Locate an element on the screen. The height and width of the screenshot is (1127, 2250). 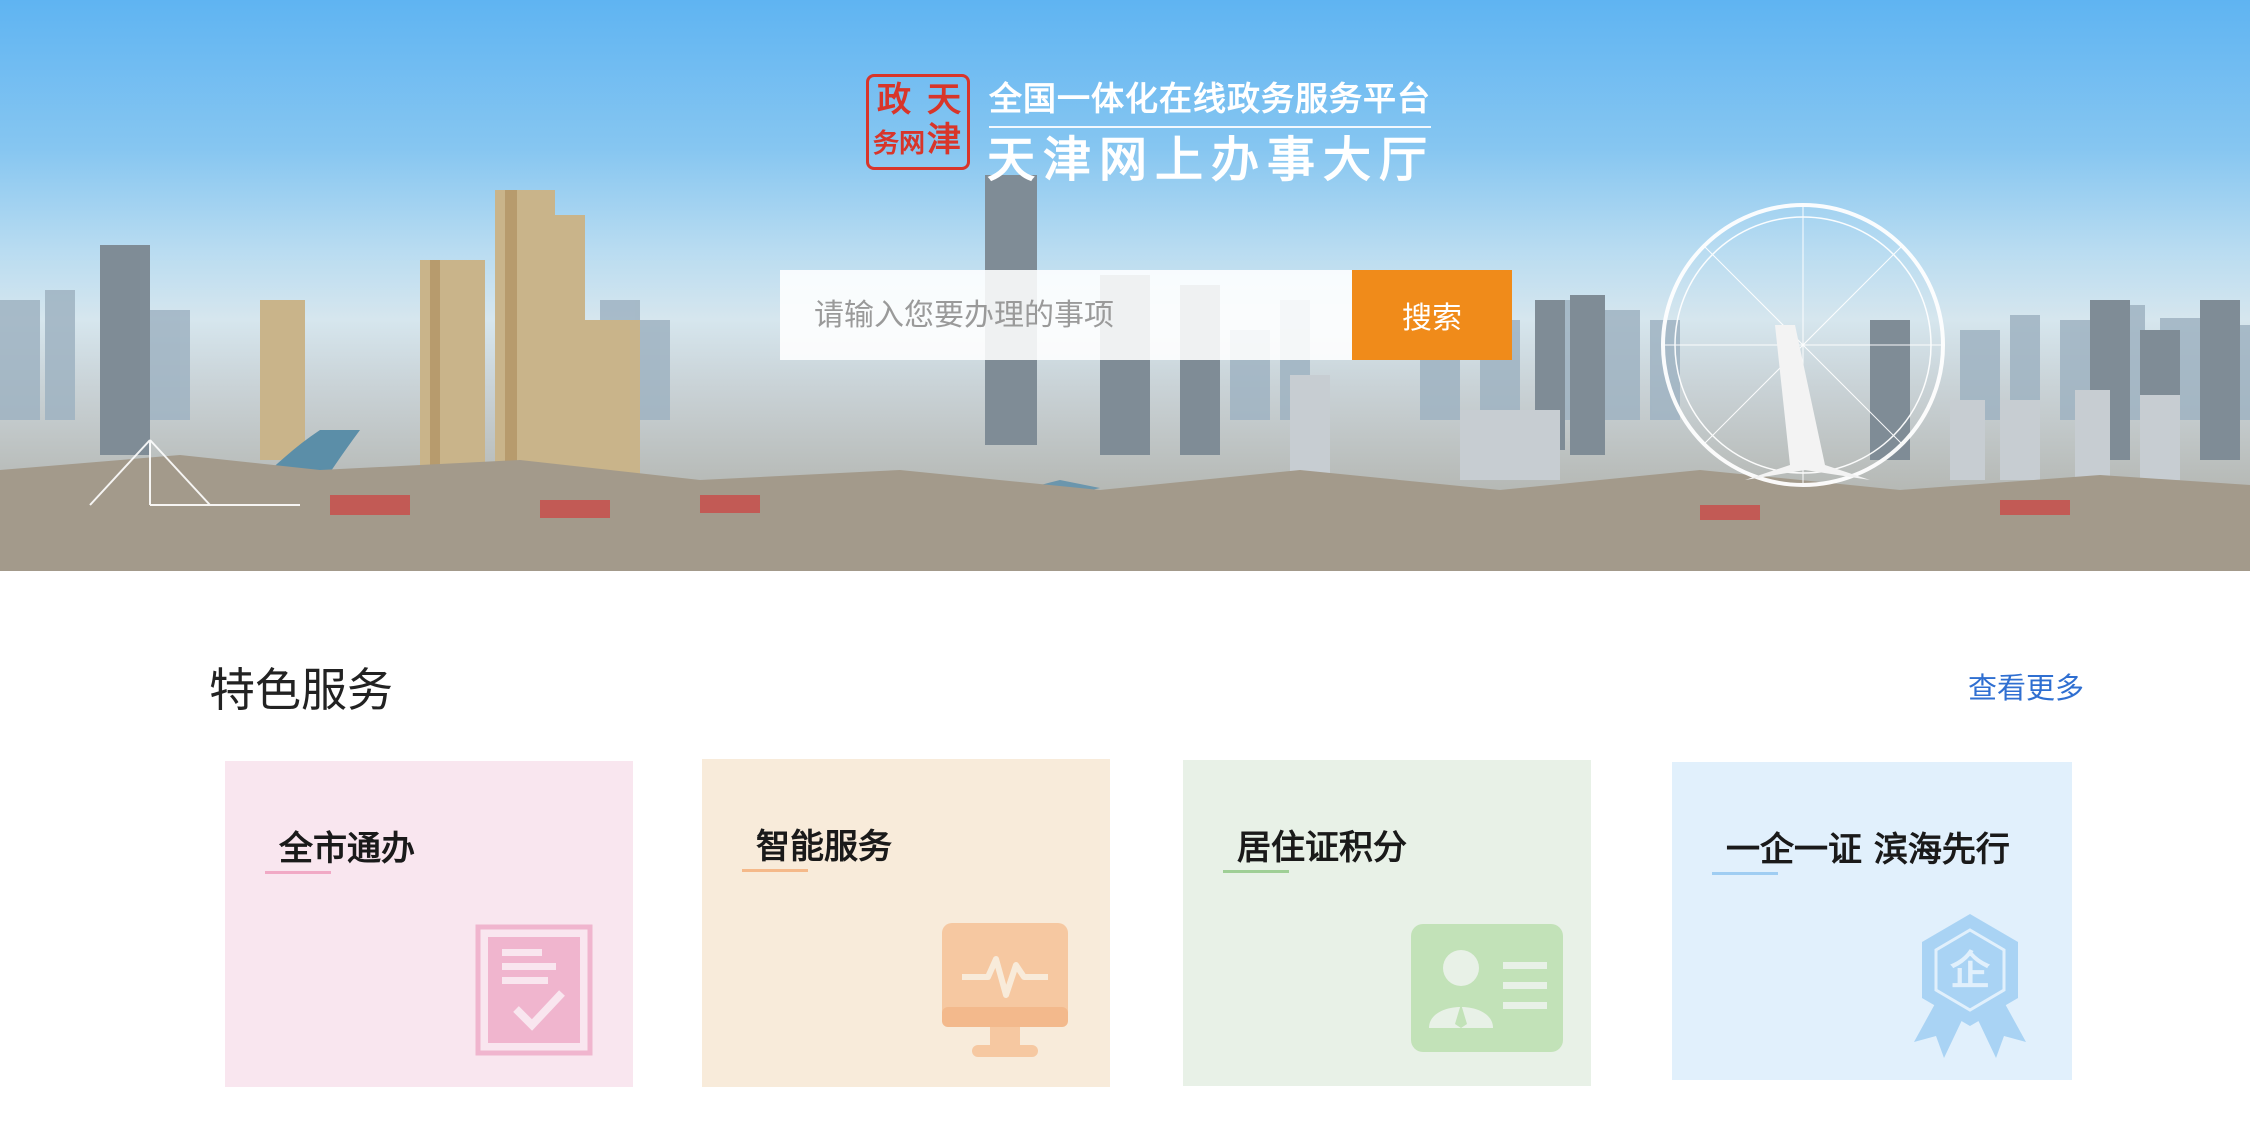
search-input is located at coordinates (1066, 315).